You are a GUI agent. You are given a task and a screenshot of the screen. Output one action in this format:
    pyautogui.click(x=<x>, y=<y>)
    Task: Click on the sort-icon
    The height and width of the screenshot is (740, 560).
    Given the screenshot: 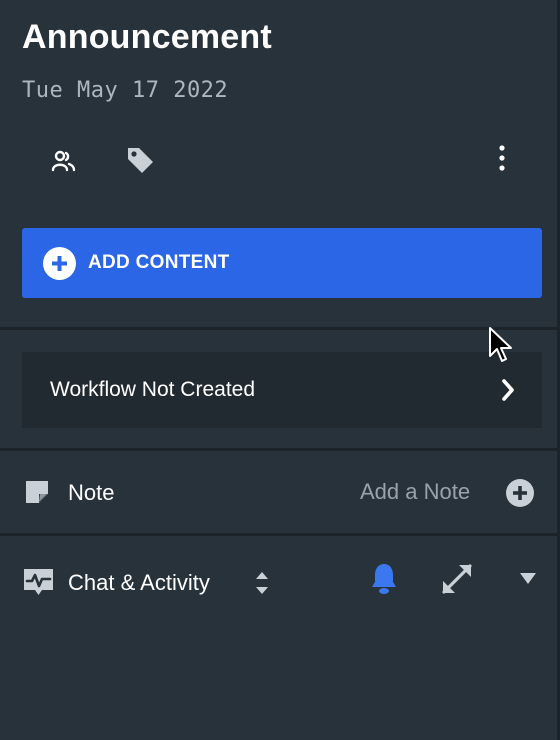 What is the action you would take?
    pyautogui.click(x=262, y=583)
    